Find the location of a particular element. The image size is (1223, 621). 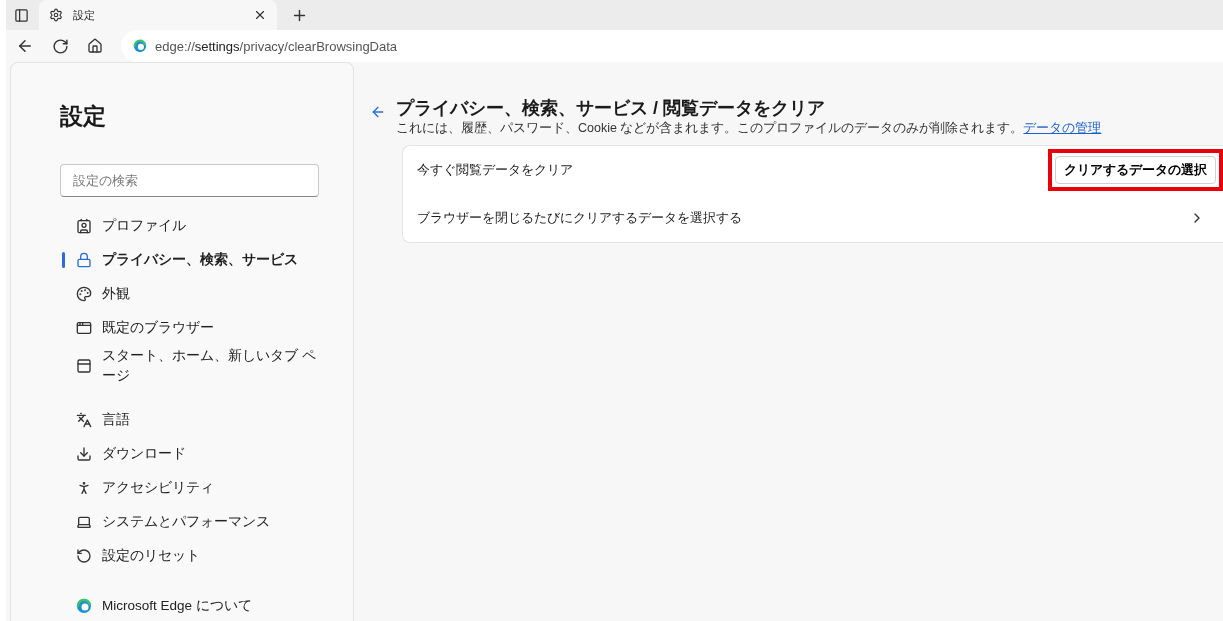

search-field: 設定の検索 is located at coordinates (189, 180).